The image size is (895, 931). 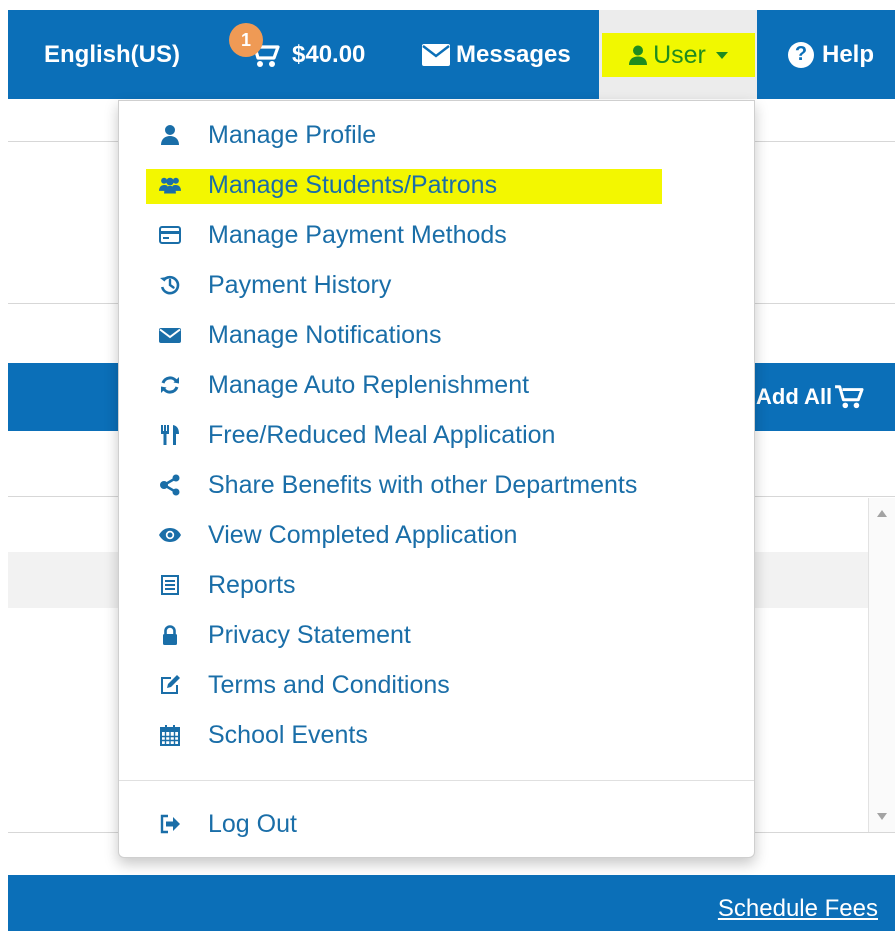 I want to click on user-label: User, so click(x=679, y=54).